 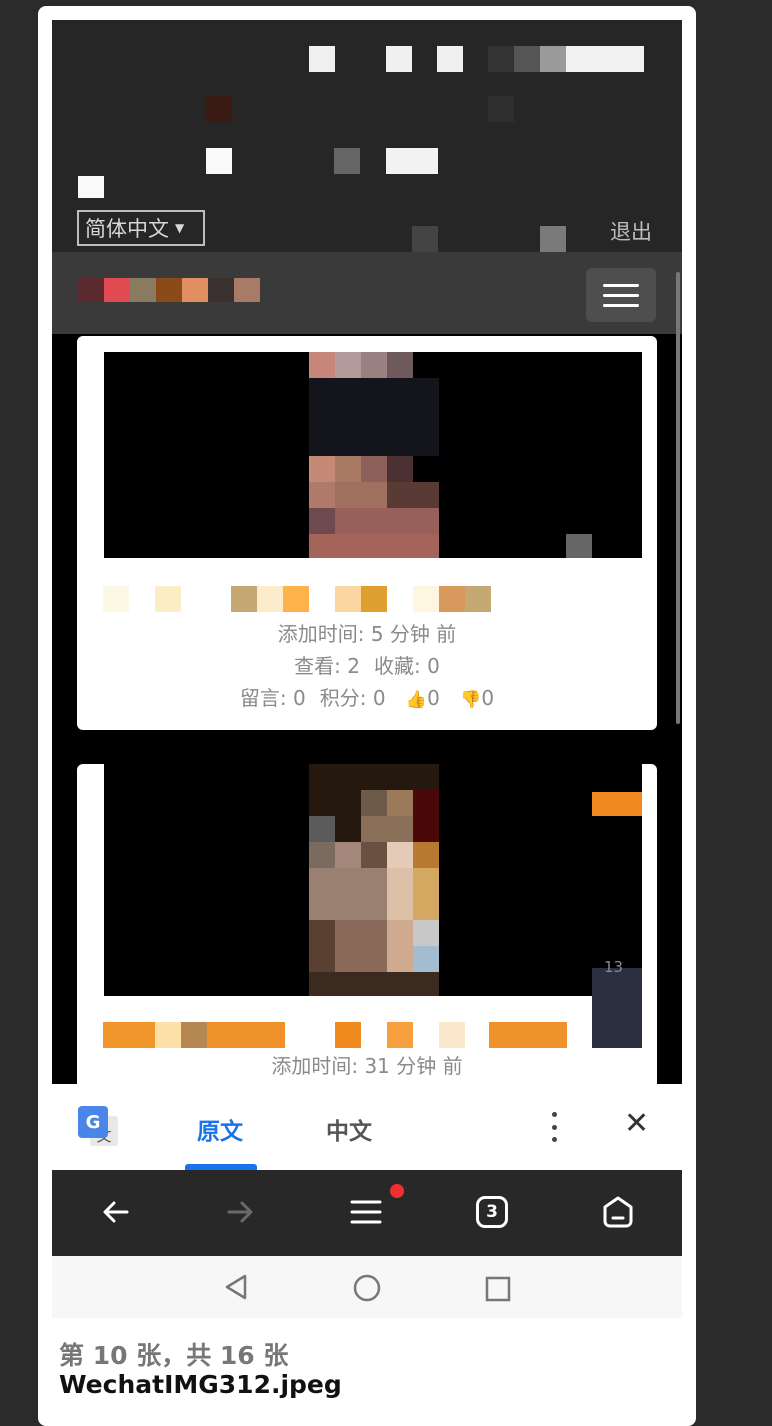 What do you see at coordinates (367, 634) in the screenshot?
I see `card-added-time: 添加时间: 5 分钟 前` at bounding box center [367, 634].